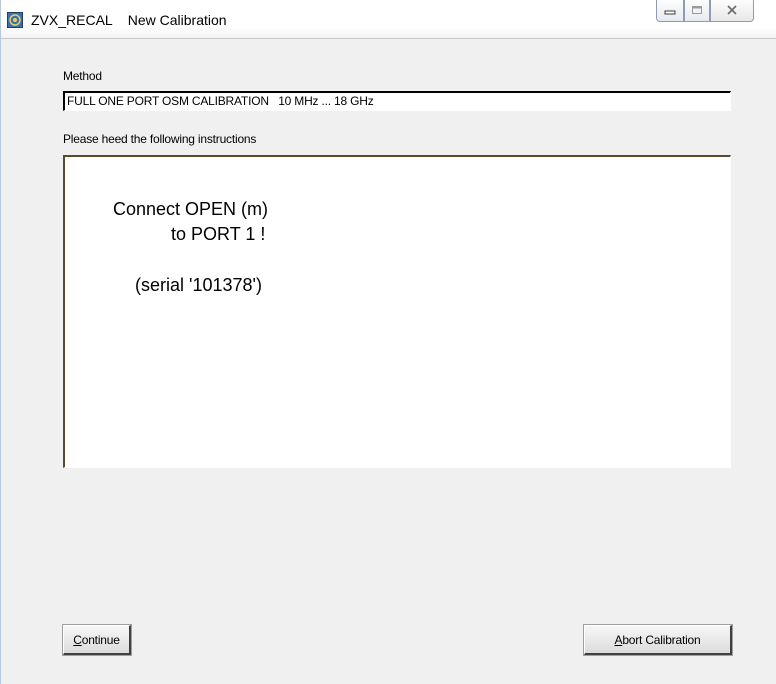 The width and height of the screenshot is (776, 684). I want to click on app-name: ZVX_RECAL, so click(72, 20).